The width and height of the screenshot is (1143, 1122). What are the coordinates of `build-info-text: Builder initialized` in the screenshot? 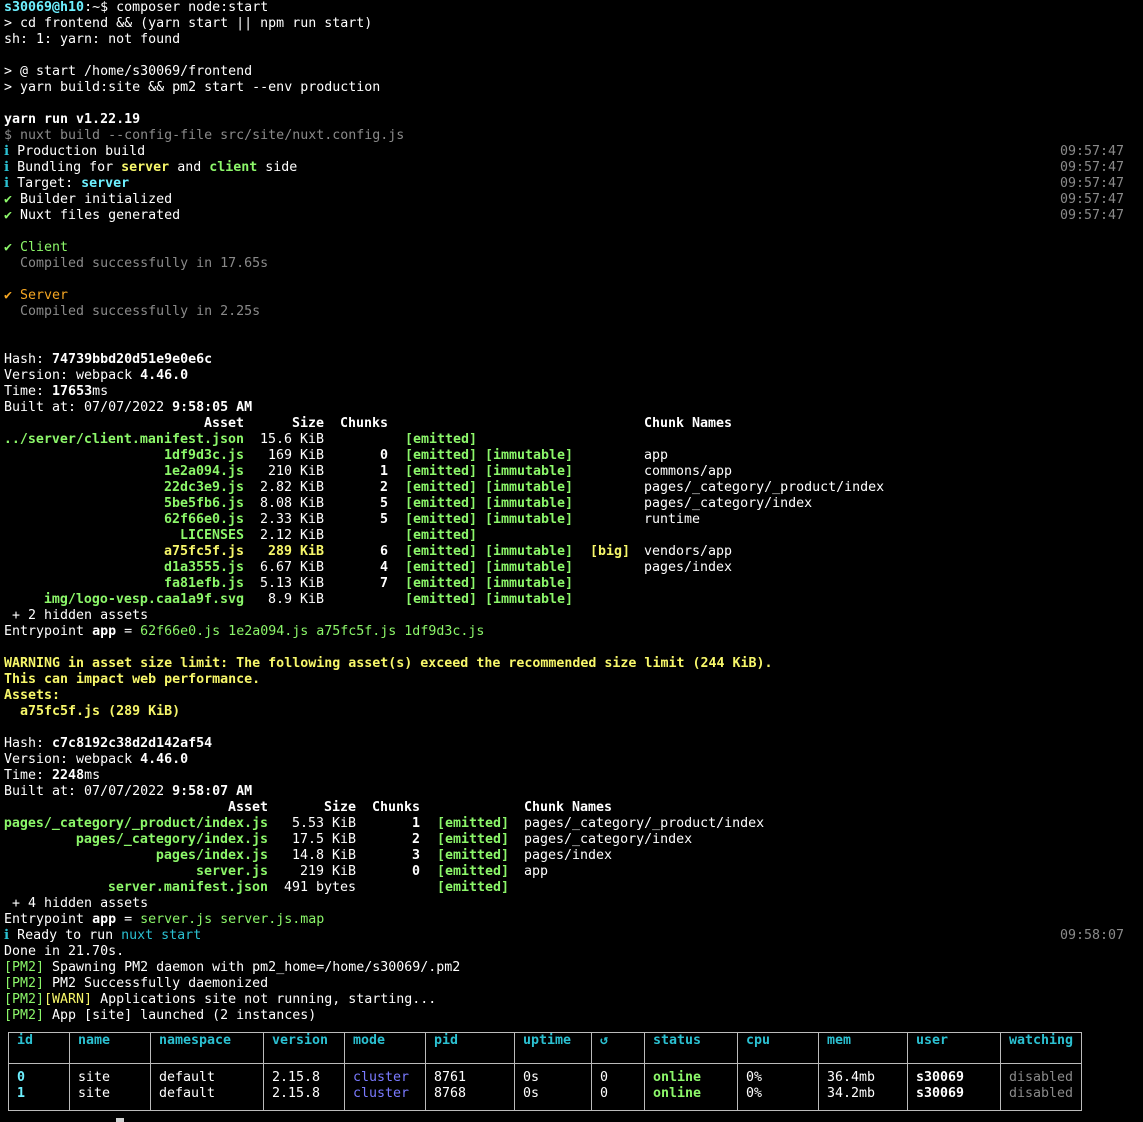 It's located at (92, 199).